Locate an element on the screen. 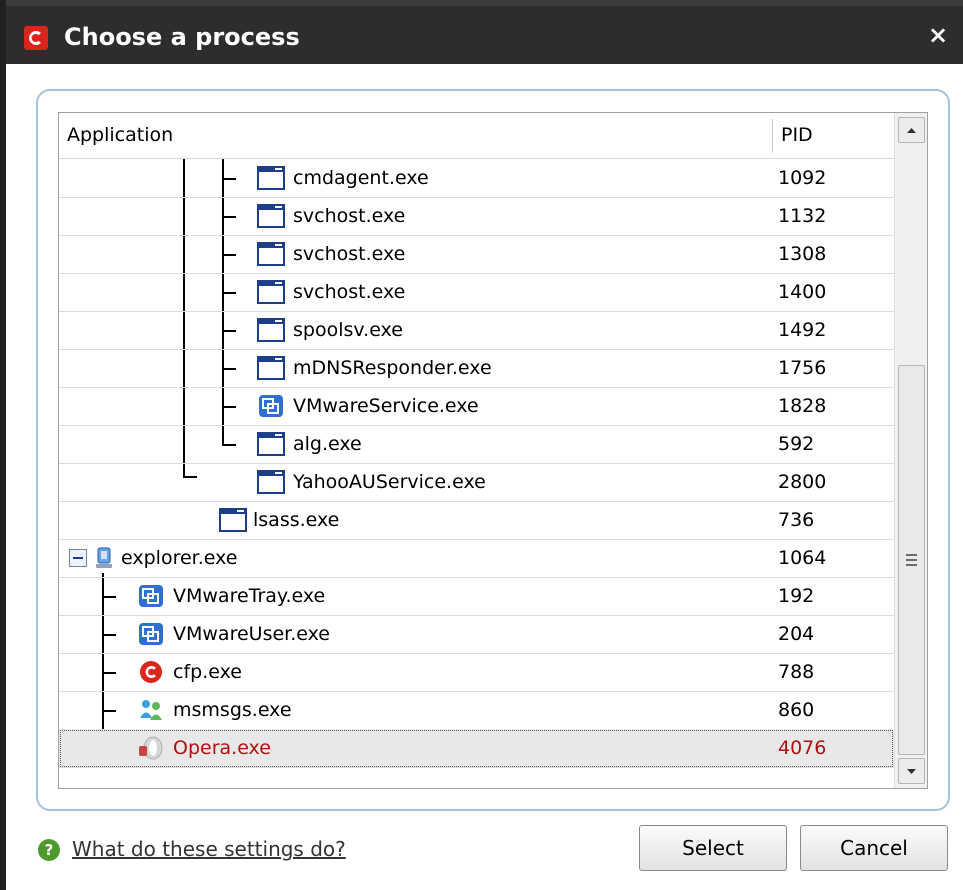 The width and height of the screenshot is (963, 890). list-item: cmdagent.exe 1092 is located at coordinates (476, 178).